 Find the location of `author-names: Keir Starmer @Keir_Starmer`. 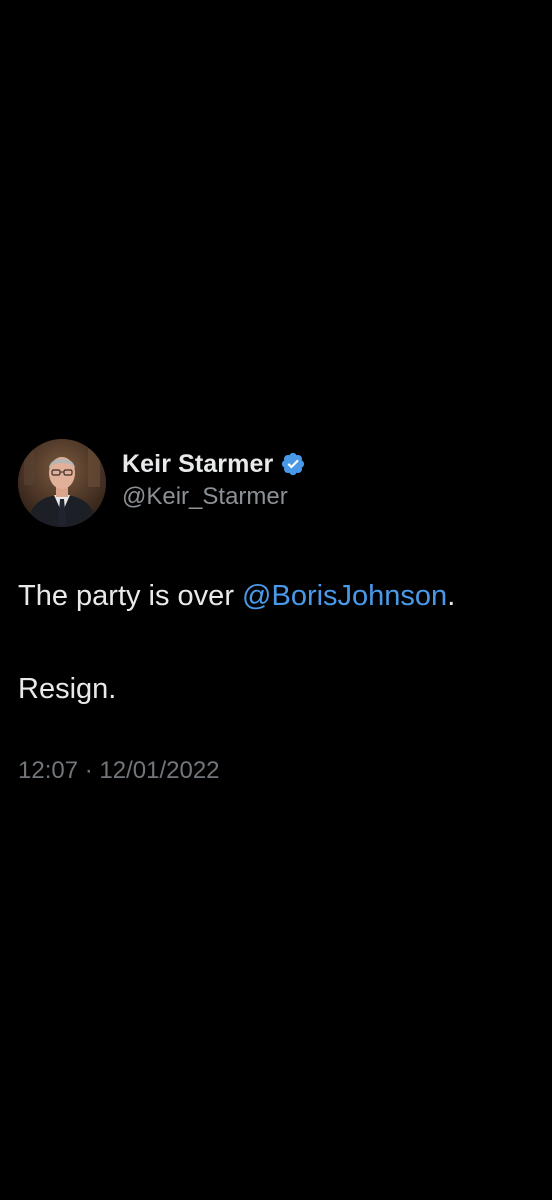

author-names: Keir Starmer @Keir_Starmer is located at coordinates (214, 480).